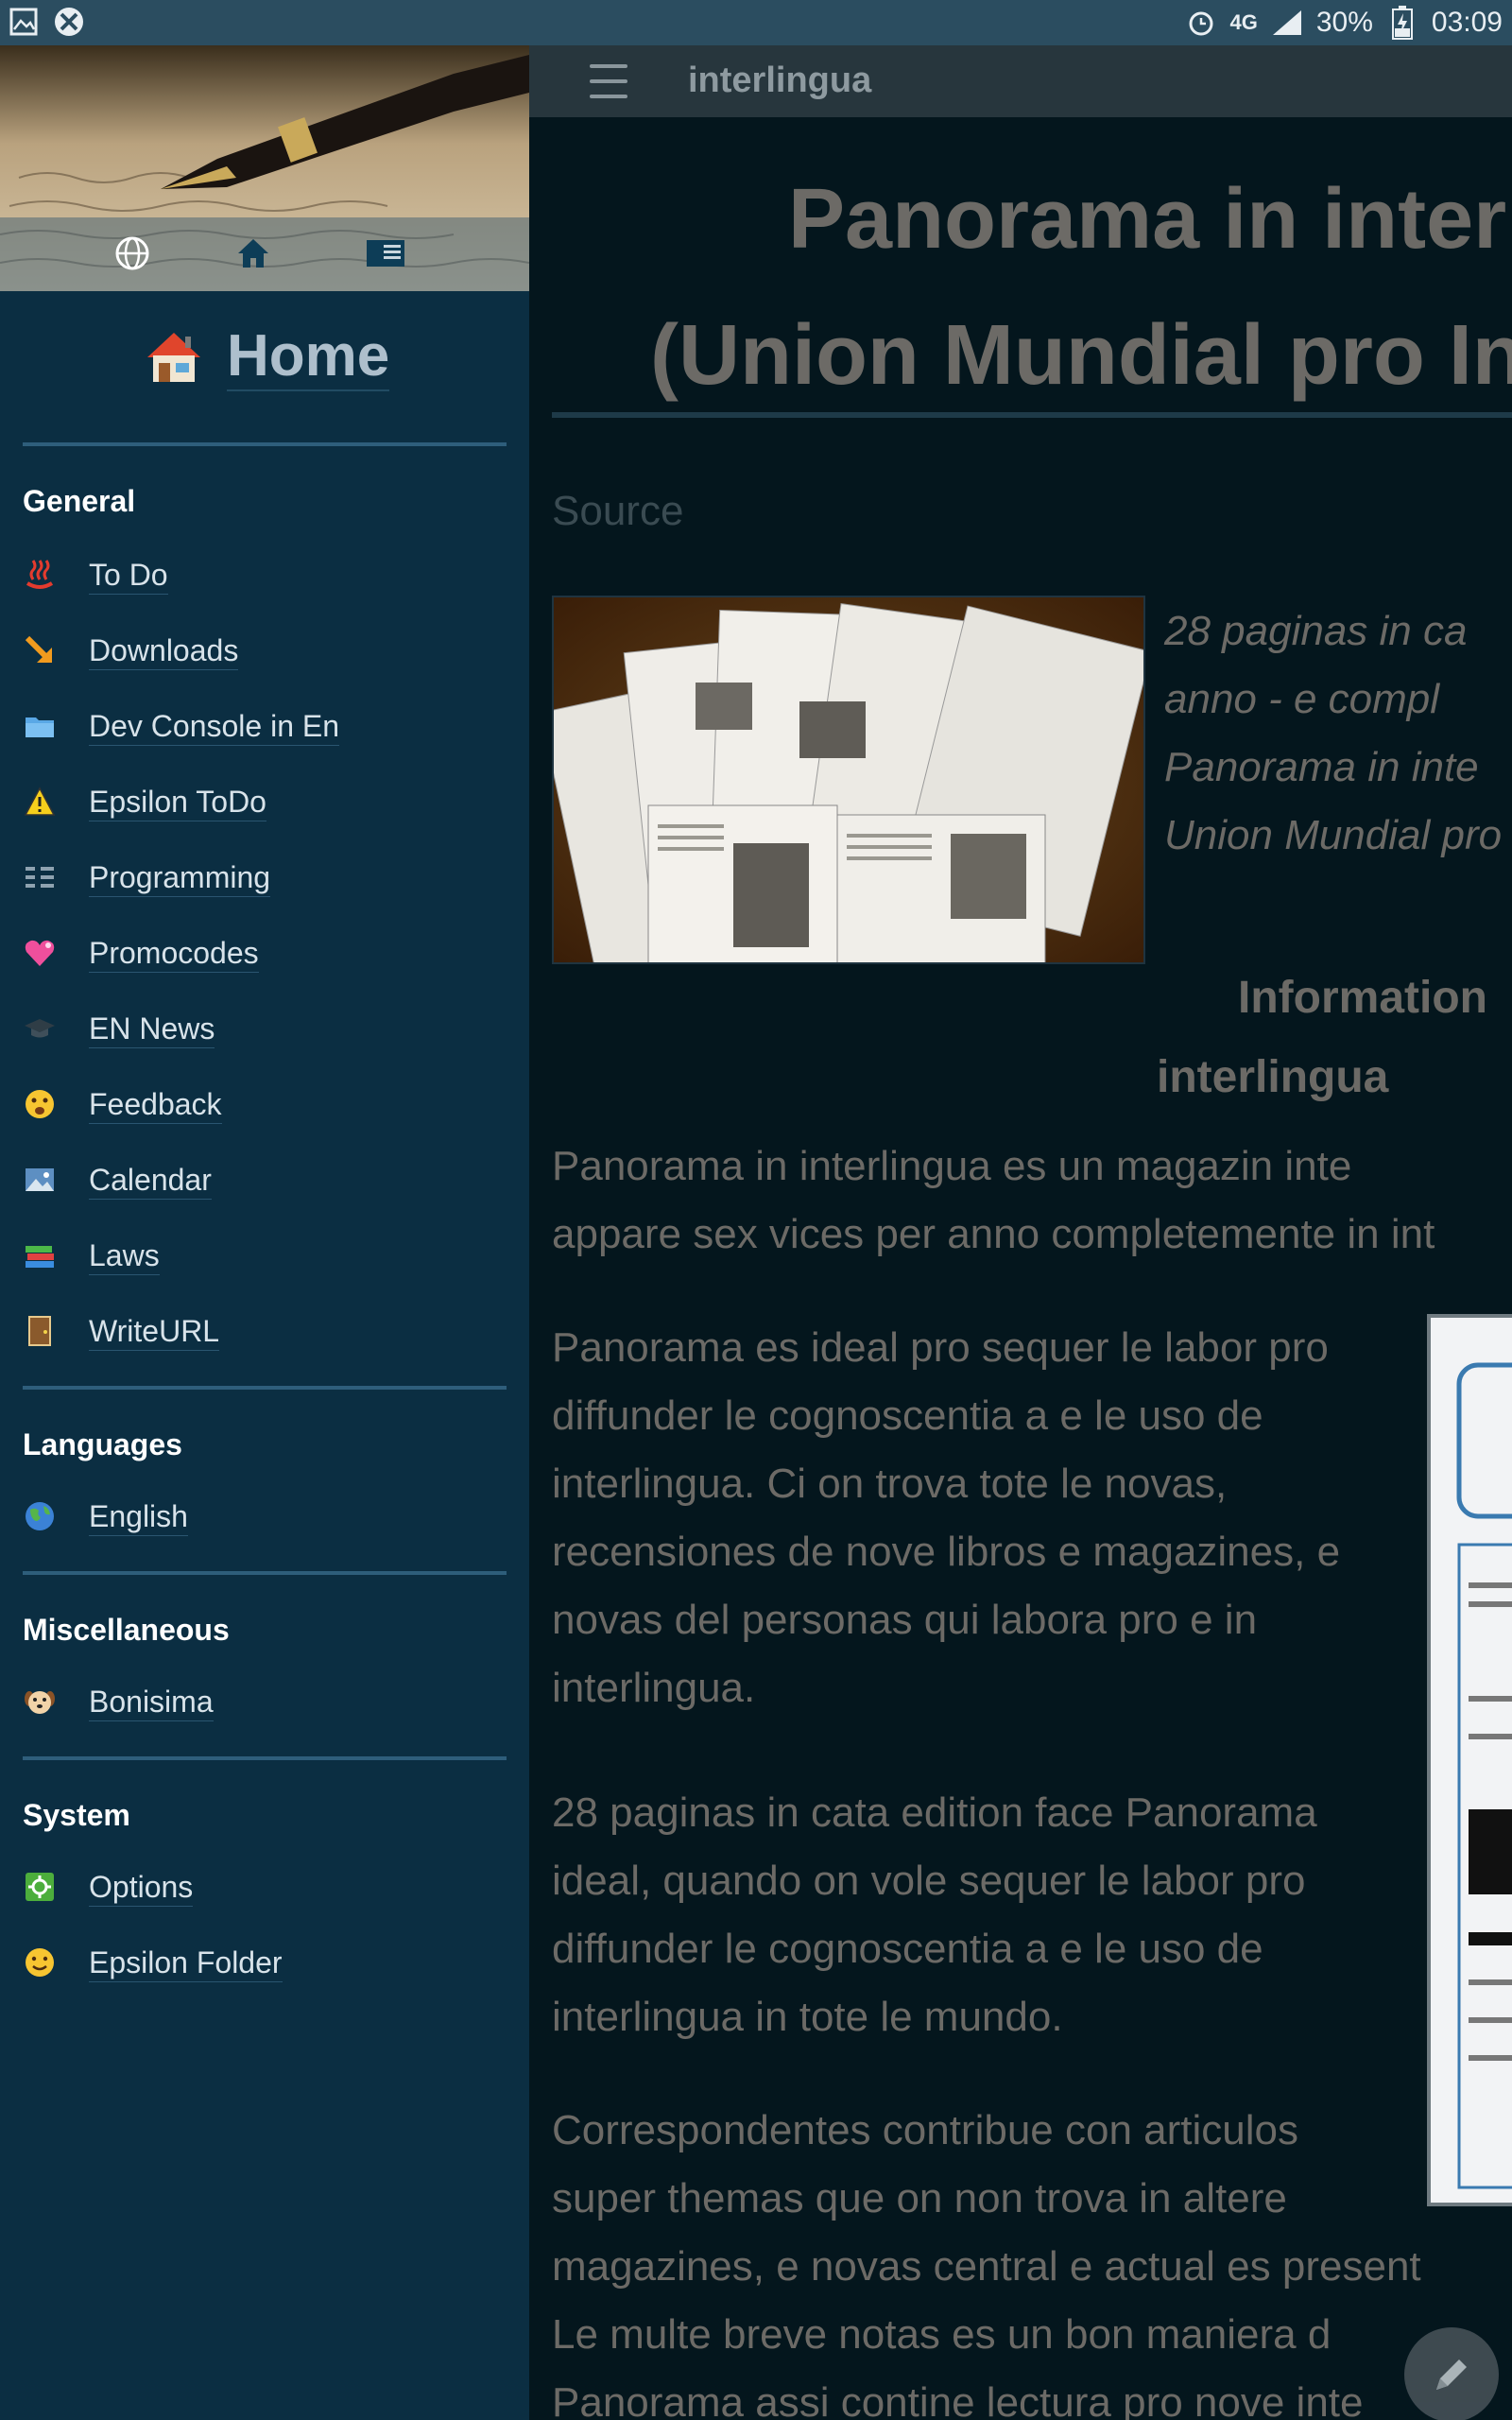 Image resolution: width=1512 pixels, height=2420 pixels. I want to click on app-bar-title: interlingua, so click(780, 80).